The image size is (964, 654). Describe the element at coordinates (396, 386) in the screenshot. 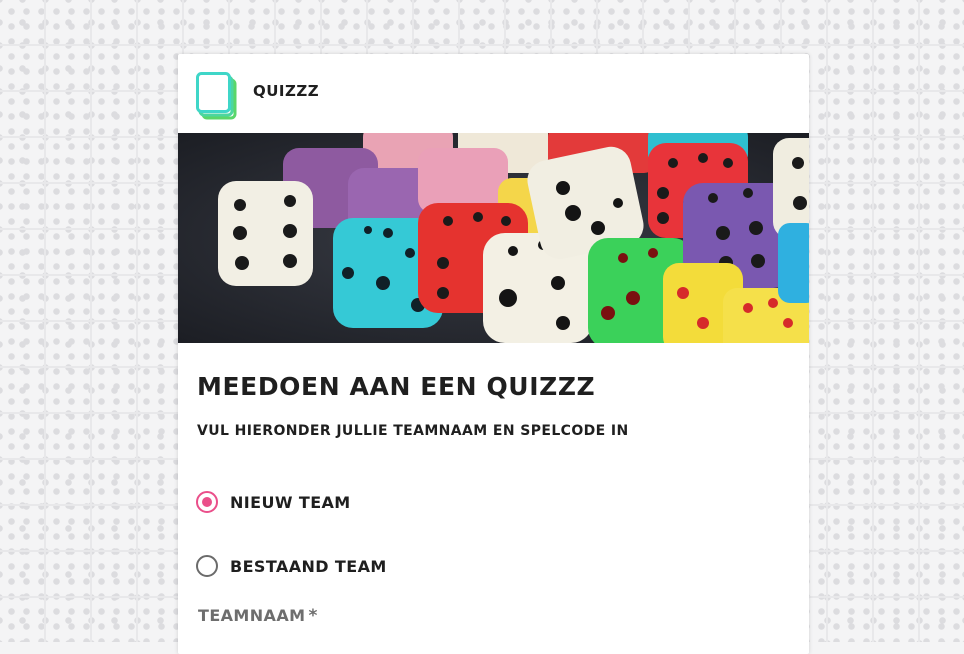

I see `page-title: MEEDOEN AAN EEN QUIZZZ` at that location.